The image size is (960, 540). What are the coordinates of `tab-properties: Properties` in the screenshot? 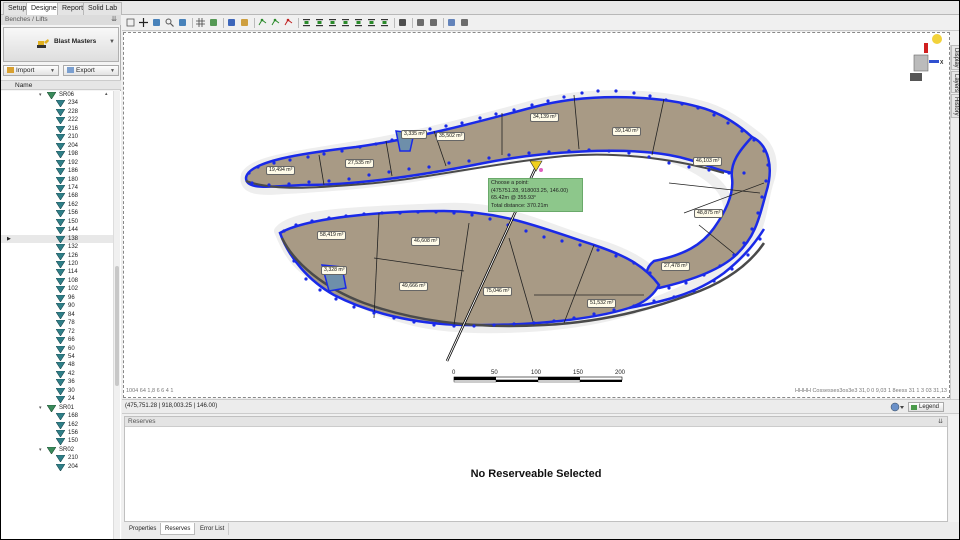 It's located at (143, 529).